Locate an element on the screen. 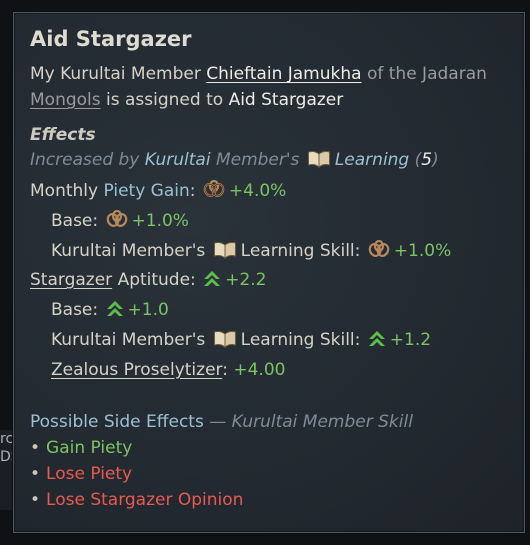  monthly-text: Monthly is located at coordinates (64, 191).